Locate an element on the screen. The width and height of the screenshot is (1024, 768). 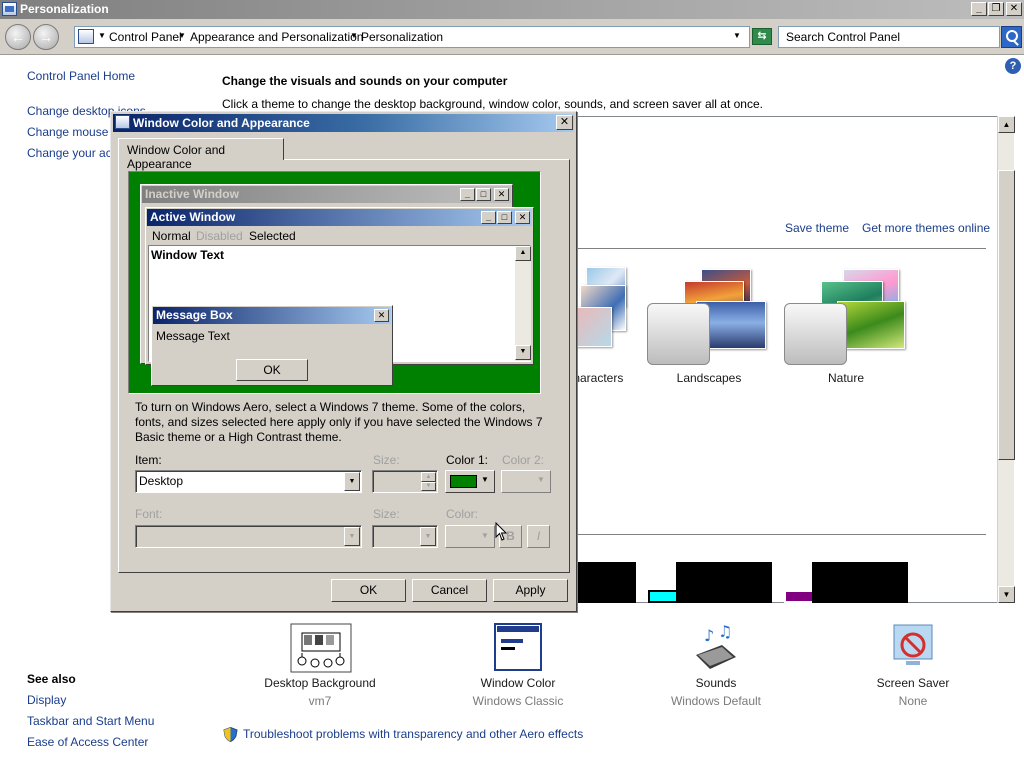
dialog-app-icon is located at coordinates (122, 122).